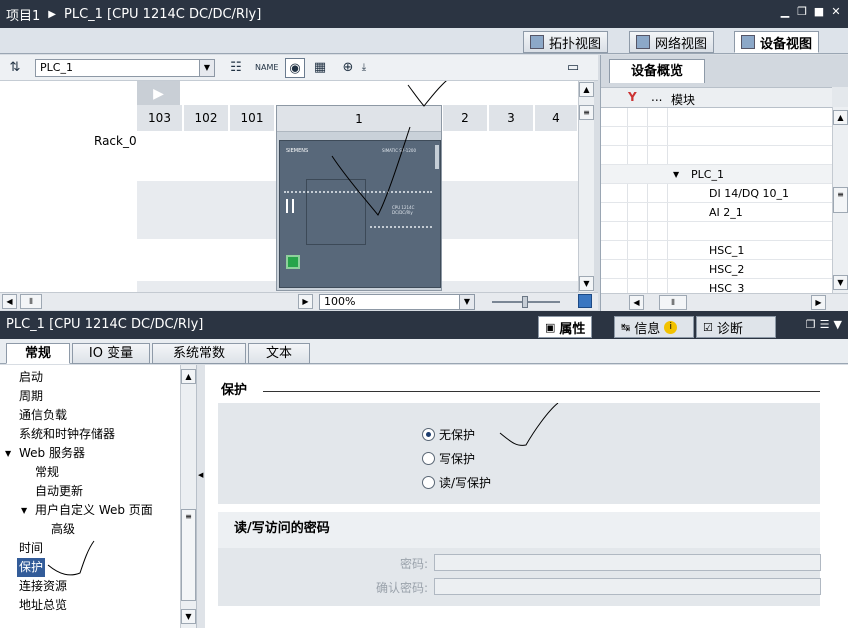 The width and height of the screenshot is (848, 628). Describe the element at coordinates (838, 324) in the screenshot. I see `collapse-icon: ▼` at that location.